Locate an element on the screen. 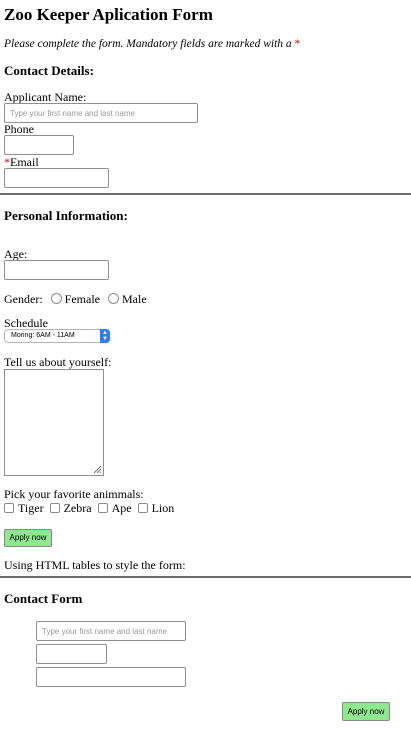 The height and width of the screenshot is (741, 411). personal-info-heading: Personal Information: is located at coordinates (66, 215).